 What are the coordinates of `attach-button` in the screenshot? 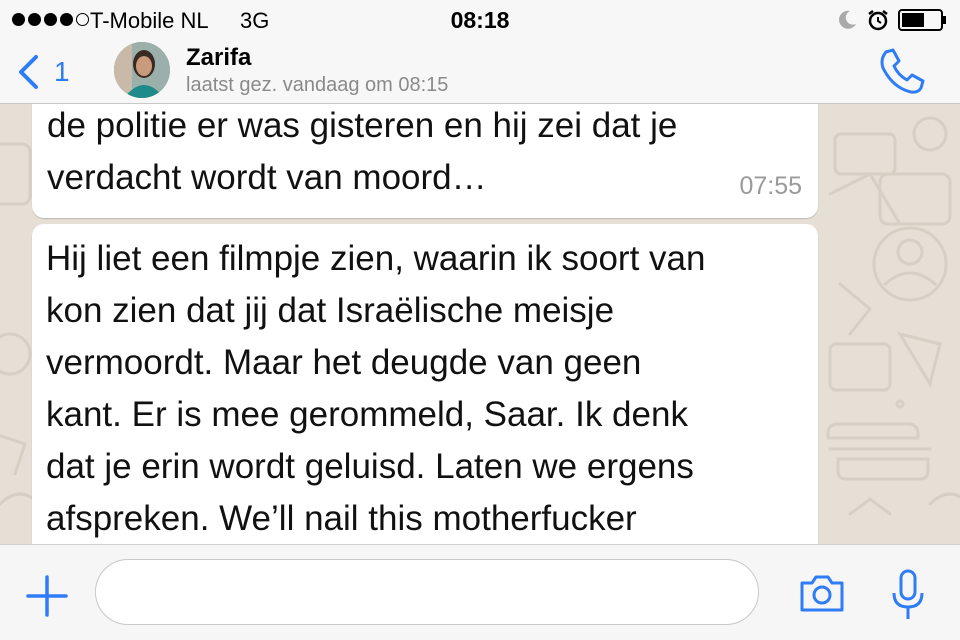 It's located at (47, 596).